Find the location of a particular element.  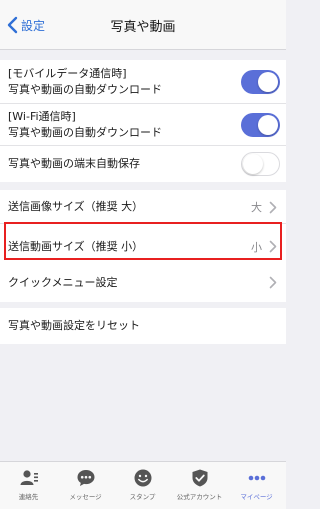

tab-mypage: マイページ is located at coordinates (256, 484).